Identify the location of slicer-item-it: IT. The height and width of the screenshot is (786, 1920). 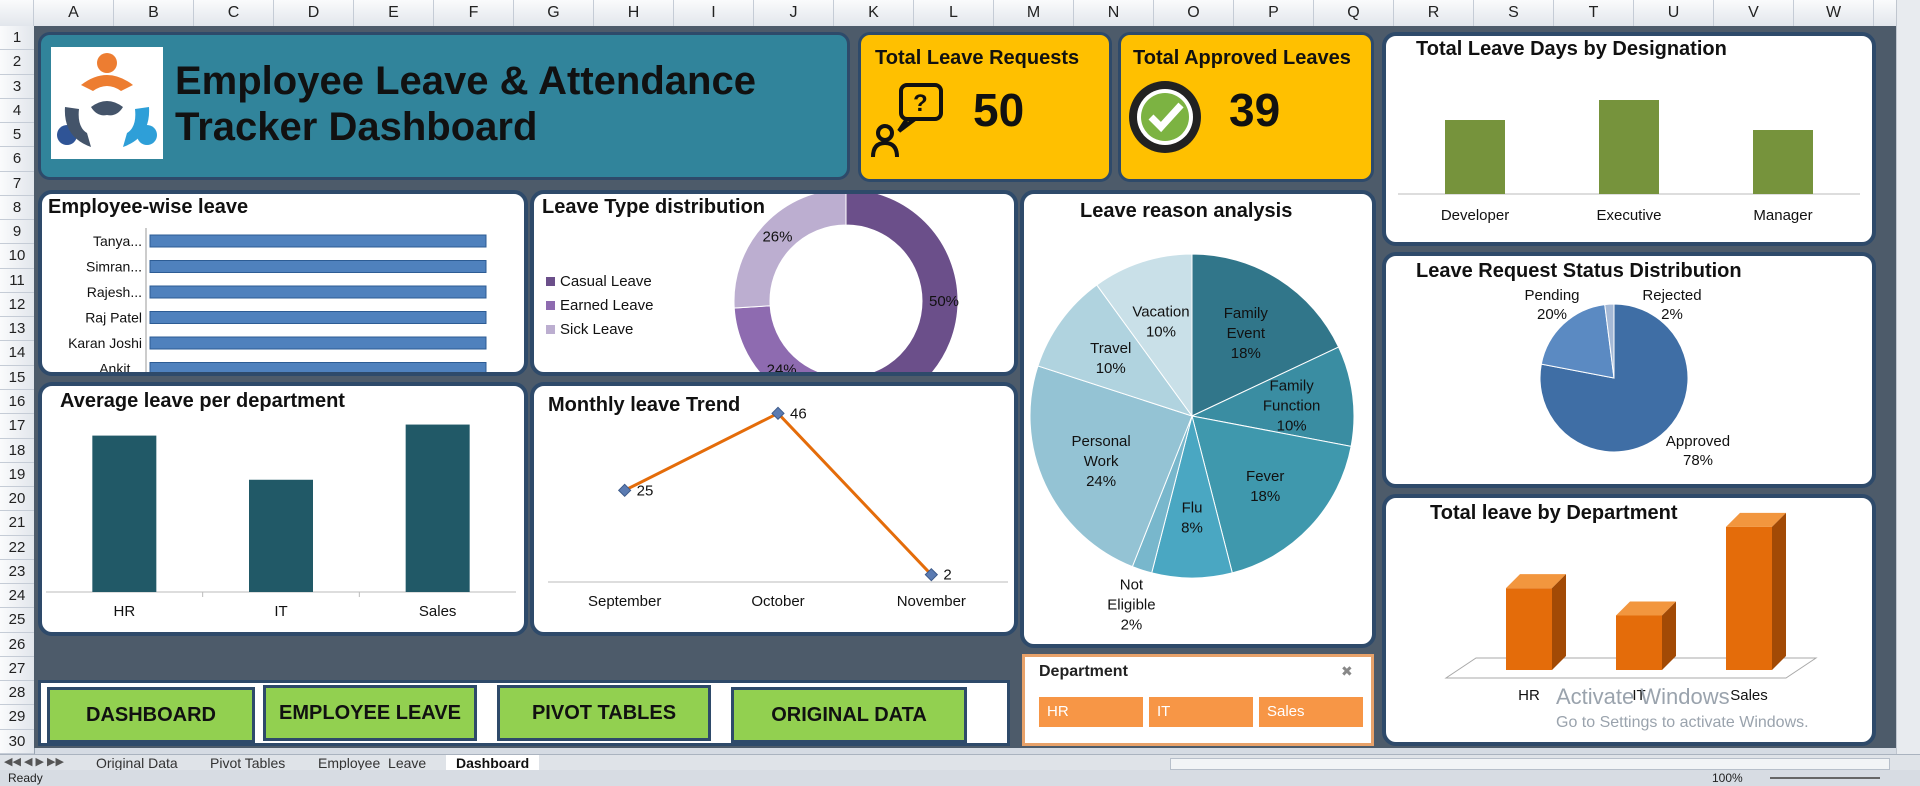
(1201, 712).